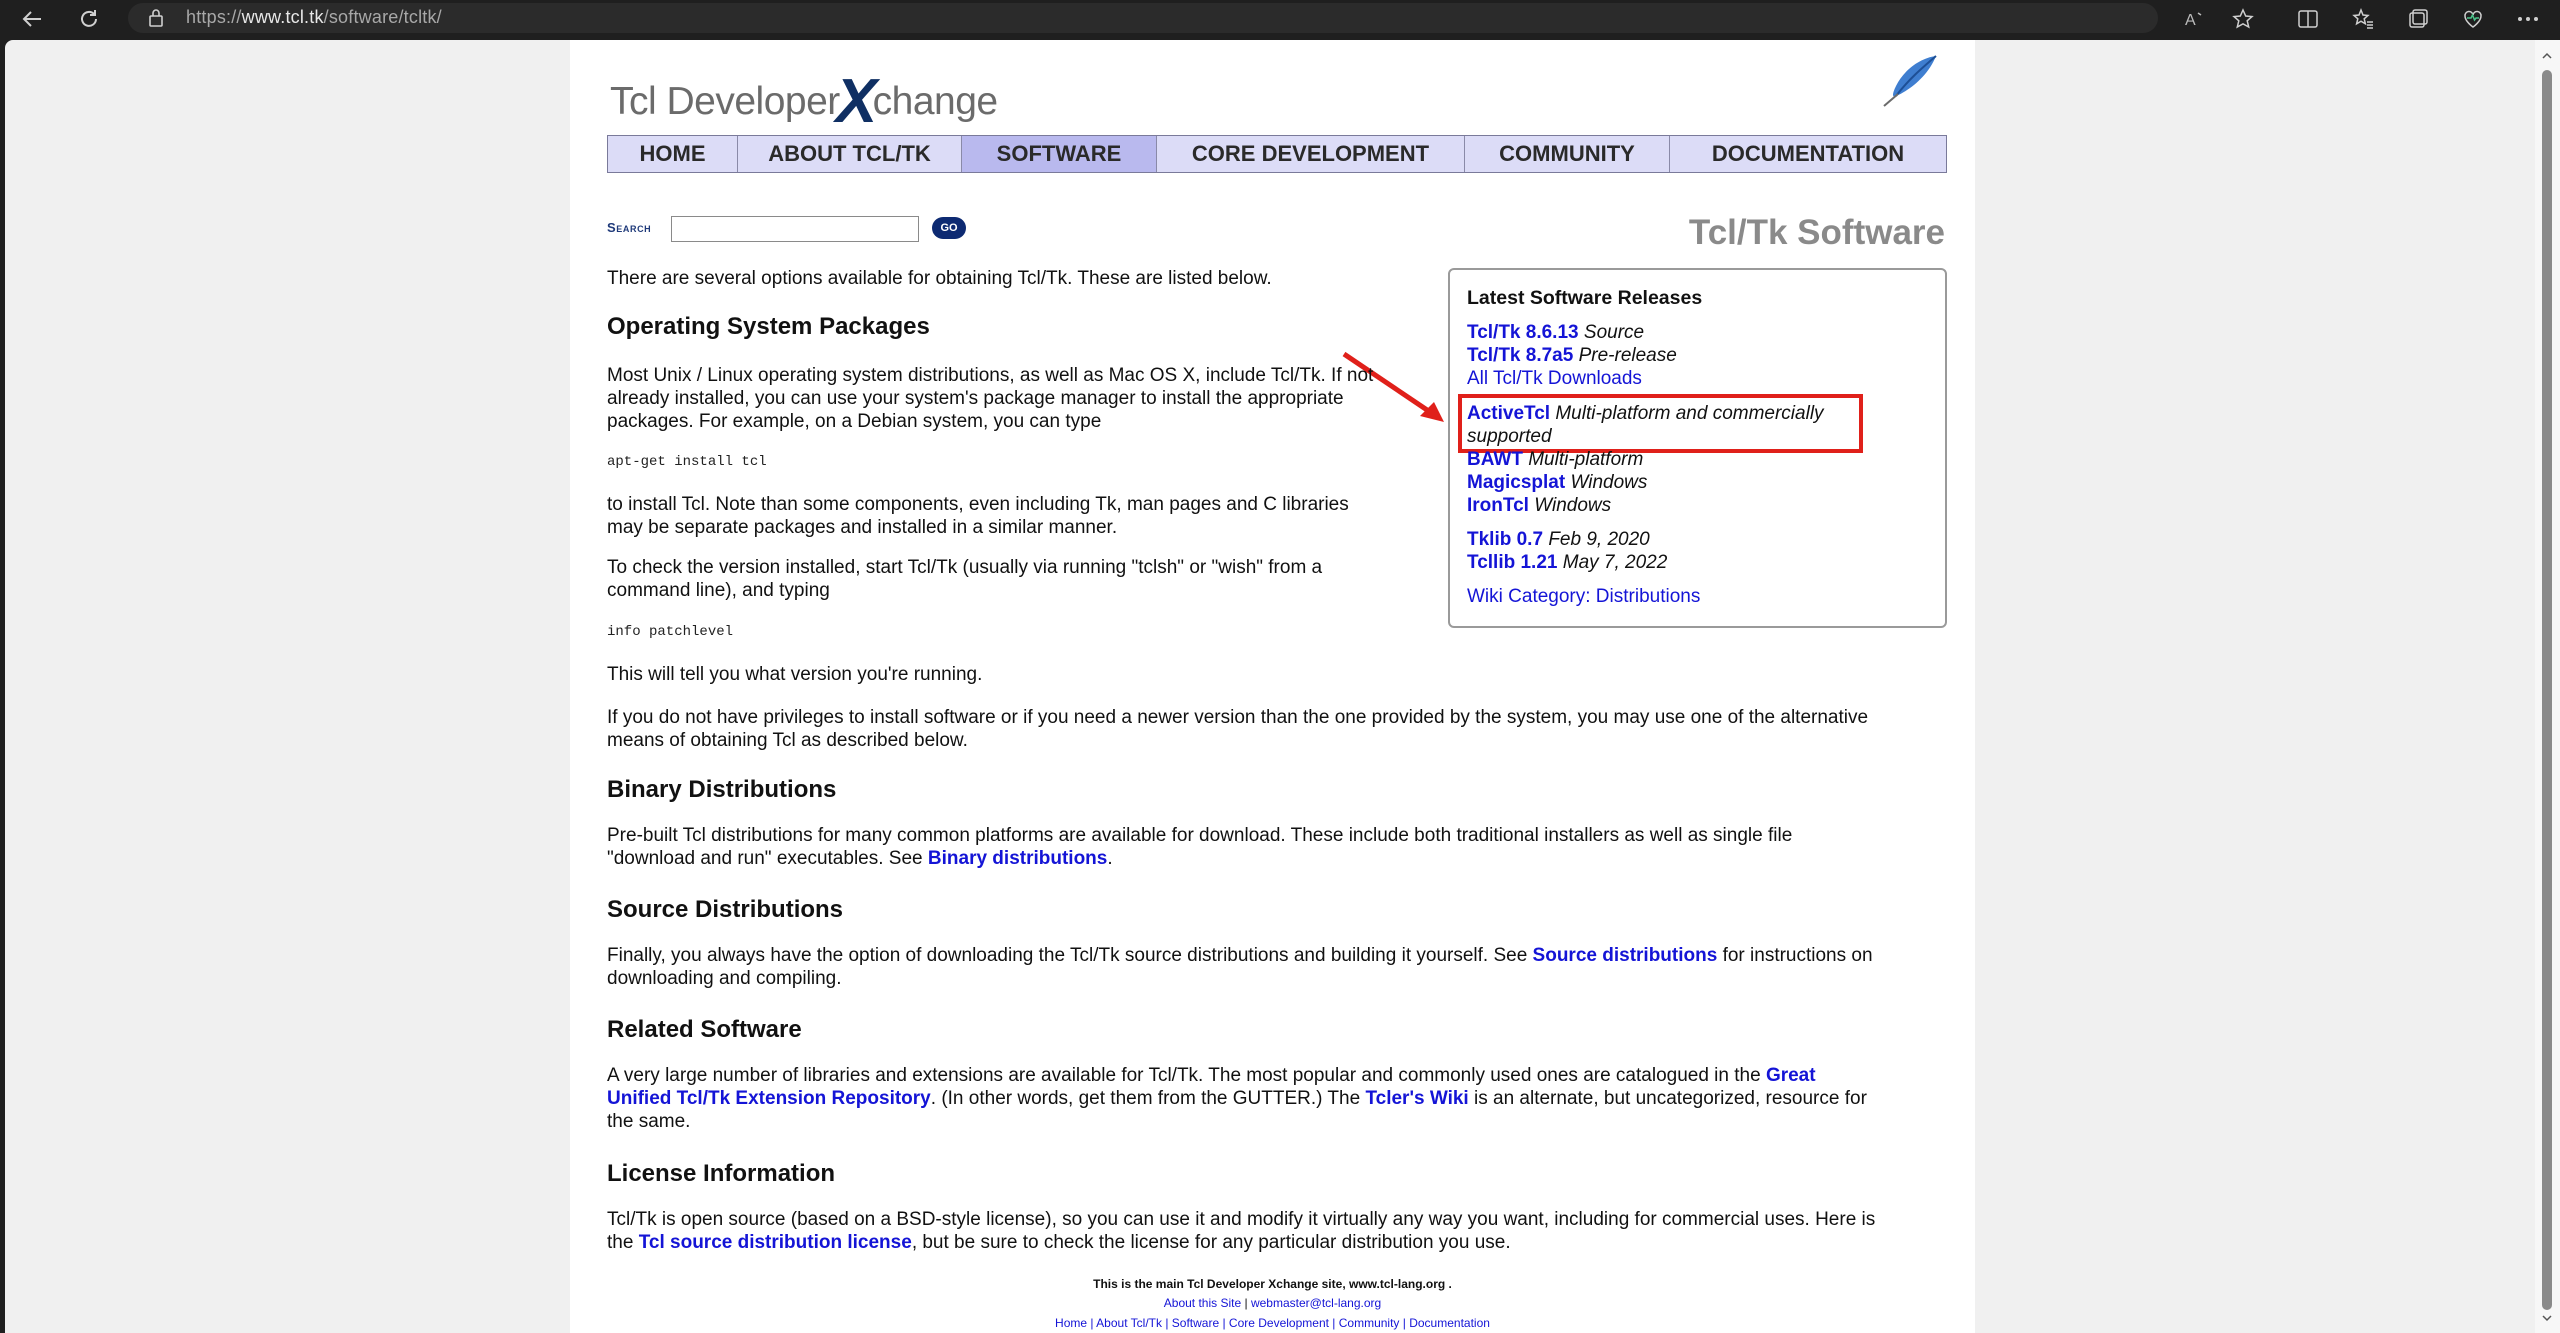 Image resolution: width=2560 pixels, height=1333 pixels. What do you see at coordinates (89, 19) in the screenshot?
I see `refresh-icon` at bounding box center [89, 19].